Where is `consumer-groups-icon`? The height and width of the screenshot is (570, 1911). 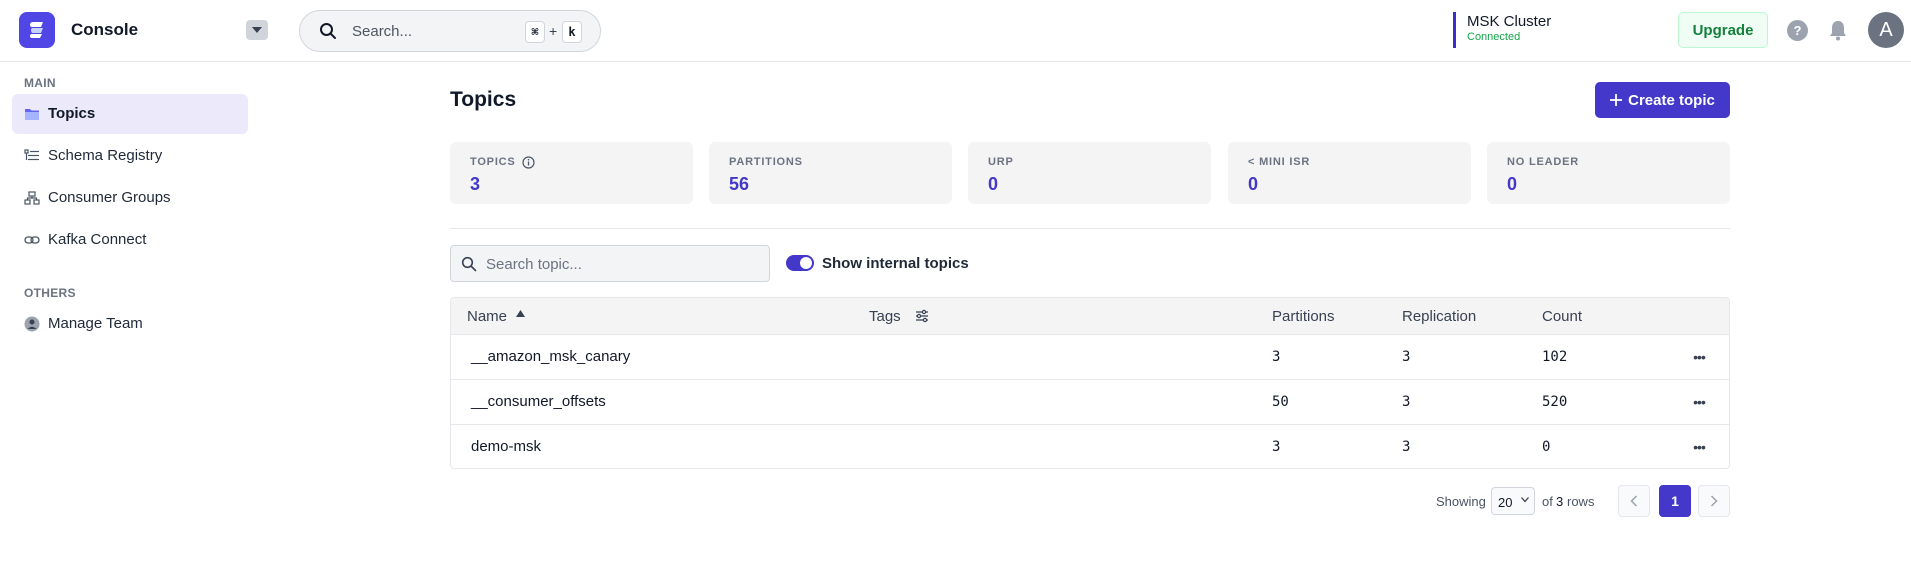
consumer-groups-icon is located at coordinates (32, 198).